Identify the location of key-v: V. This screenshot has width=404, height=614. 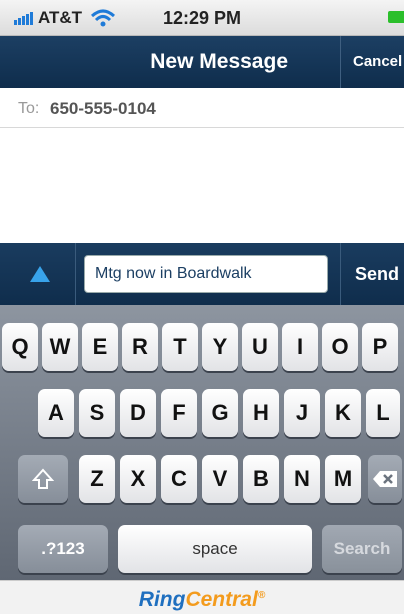
(220, 479).